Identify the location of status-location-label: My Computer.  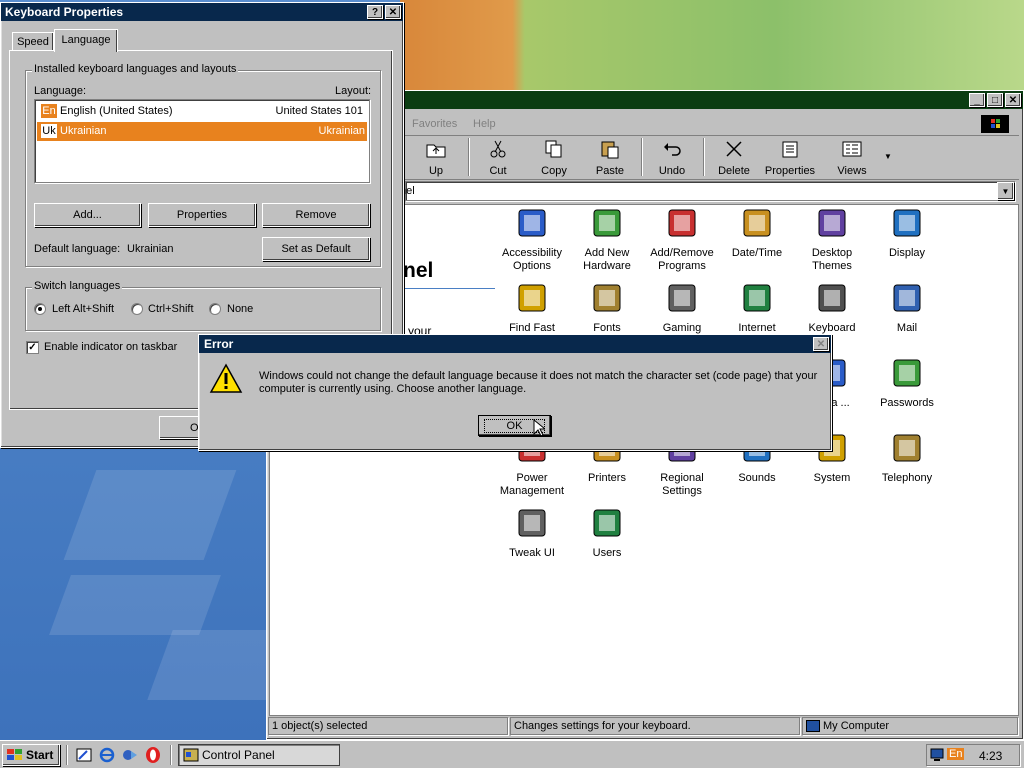
(856, 726).